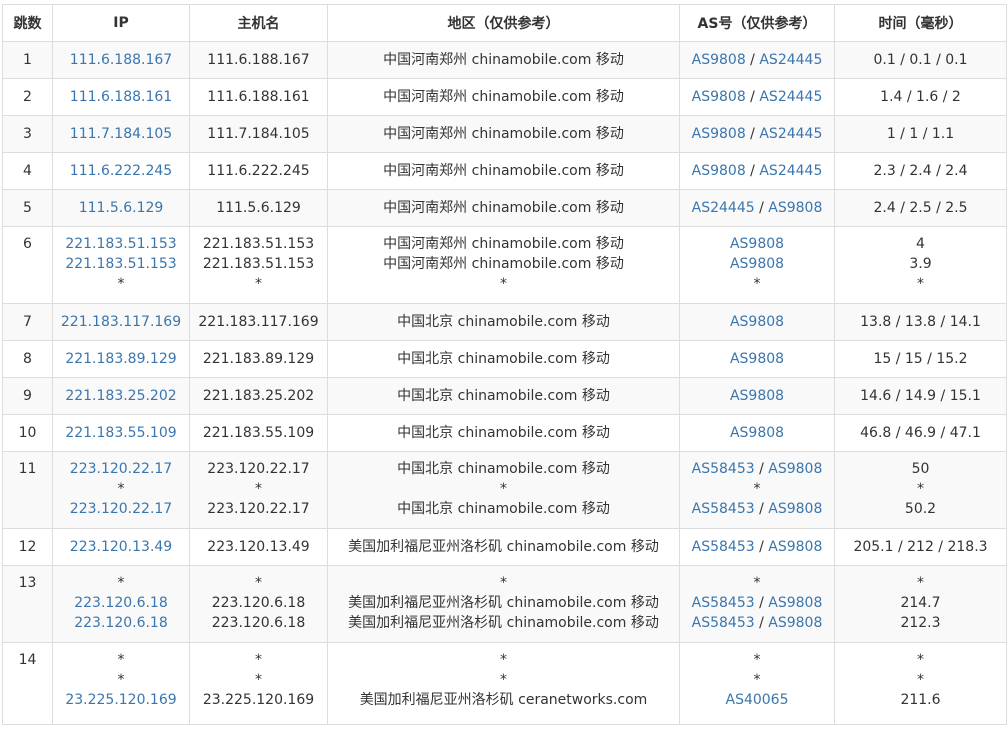 The height and width of the screenshot is (731, 1008). I want to click on ip-link: 111.6.222.245, so click(121, 171).